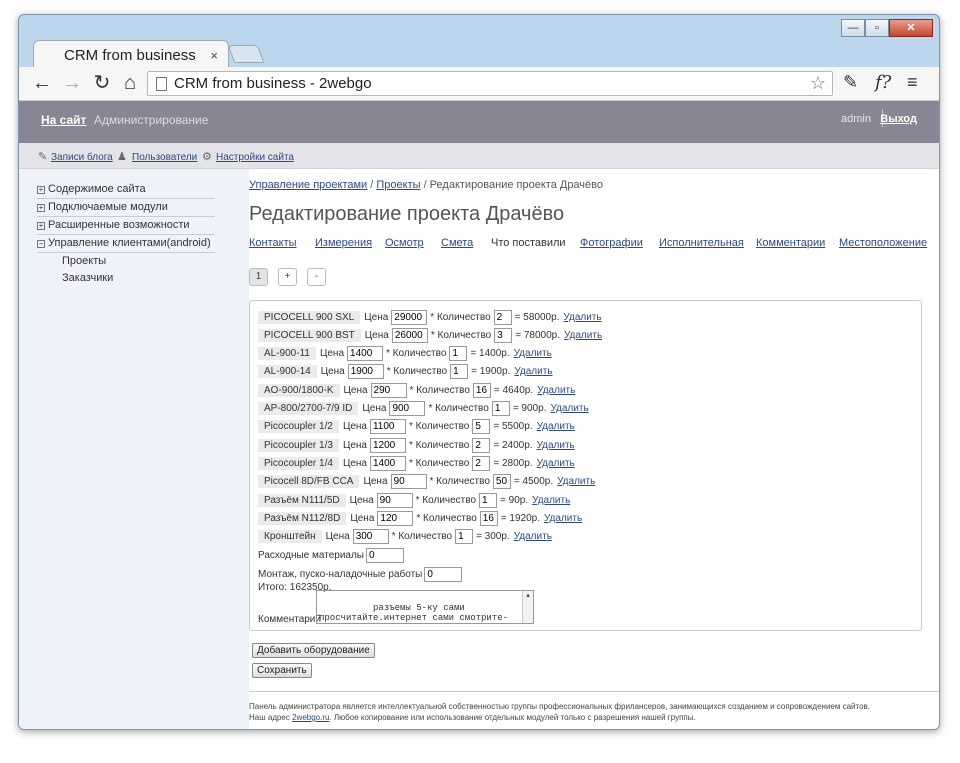 The image size is (960, 763). What do you see at coordinates (309, 335) in the screenshot?
I see `equipment-name: PICOCELL 900 BST` at bounding box center [309, 335].